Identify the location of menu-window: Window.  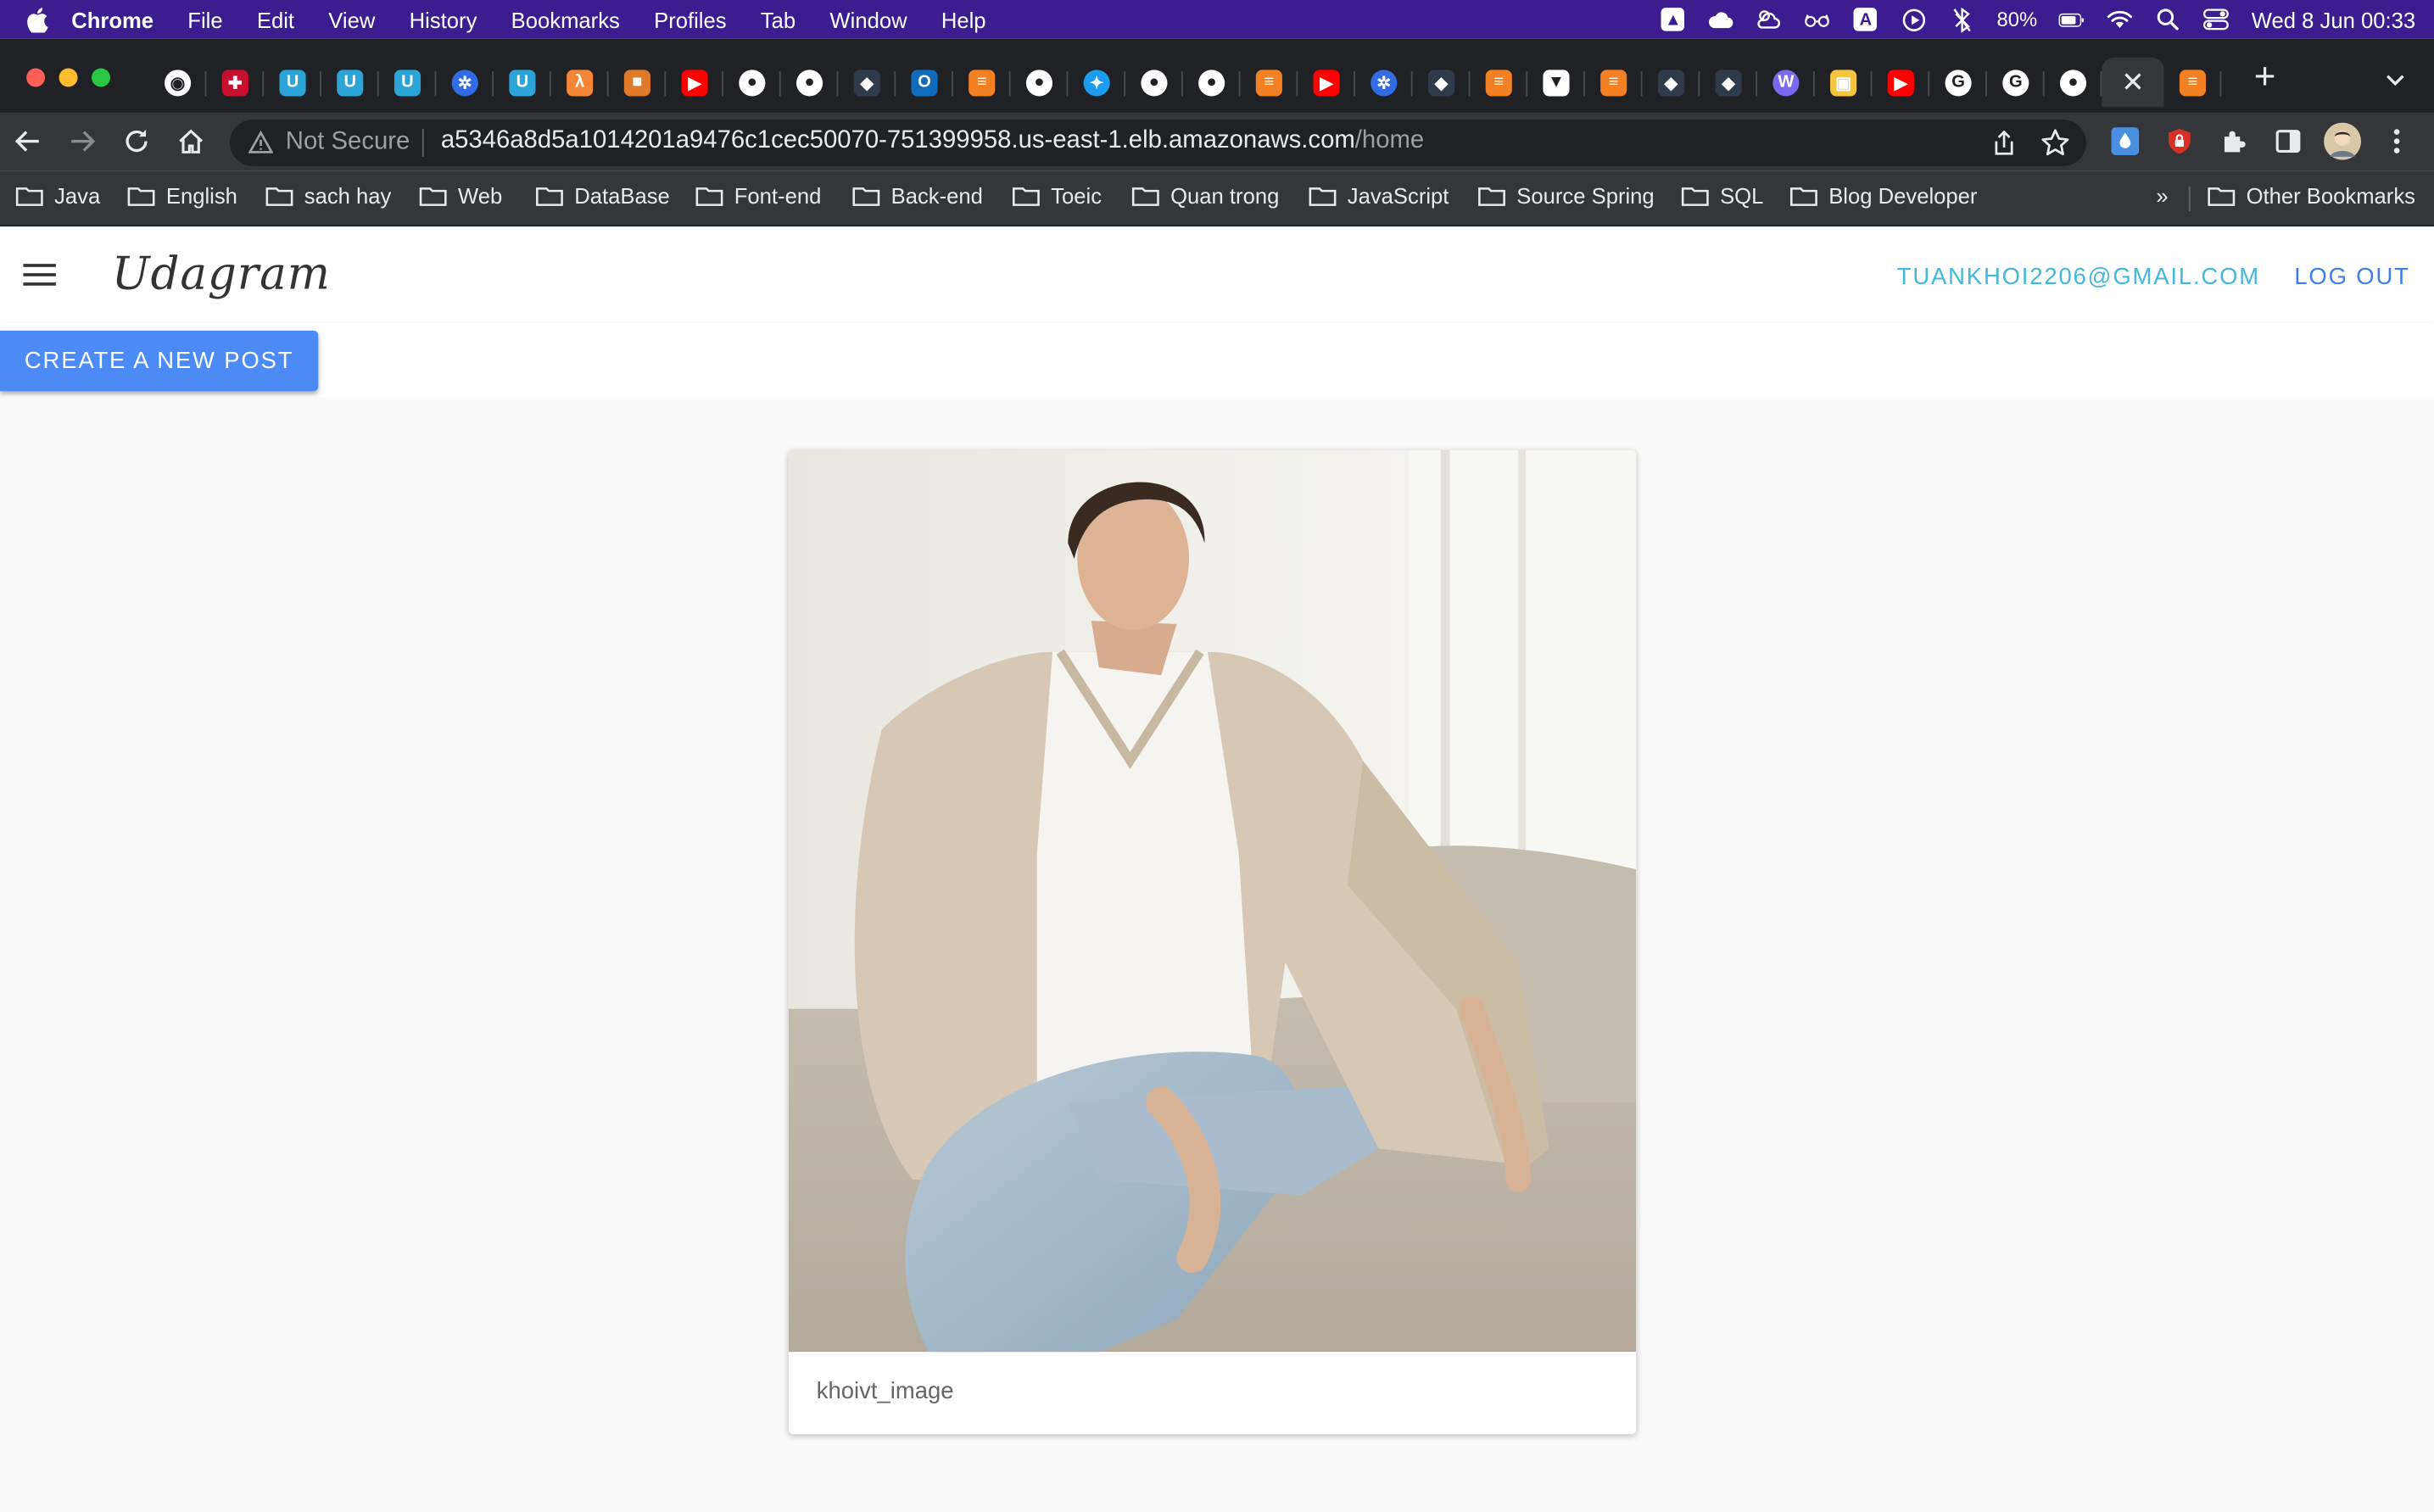
(868, 19).